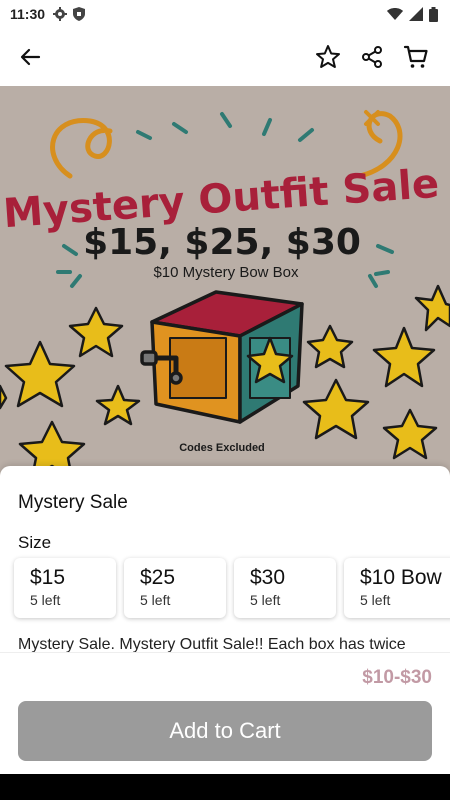 This screenshot has height=800, width=450. What do you see at coordinates (222, 357) in the screenshot?
I see `mystery-box` at bounding box center [222, 357].